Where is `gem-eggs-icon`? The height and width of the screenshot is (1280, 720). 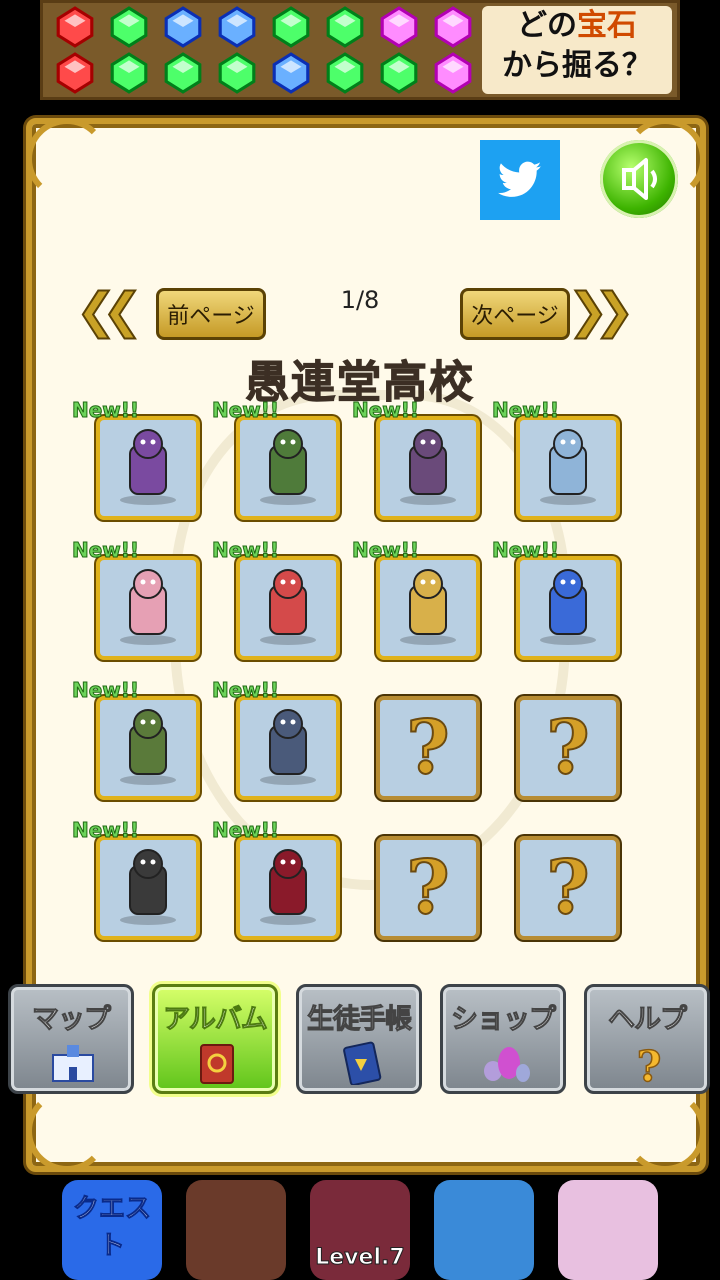
gem-eggs-icon is located at coordinates (505, 1063).